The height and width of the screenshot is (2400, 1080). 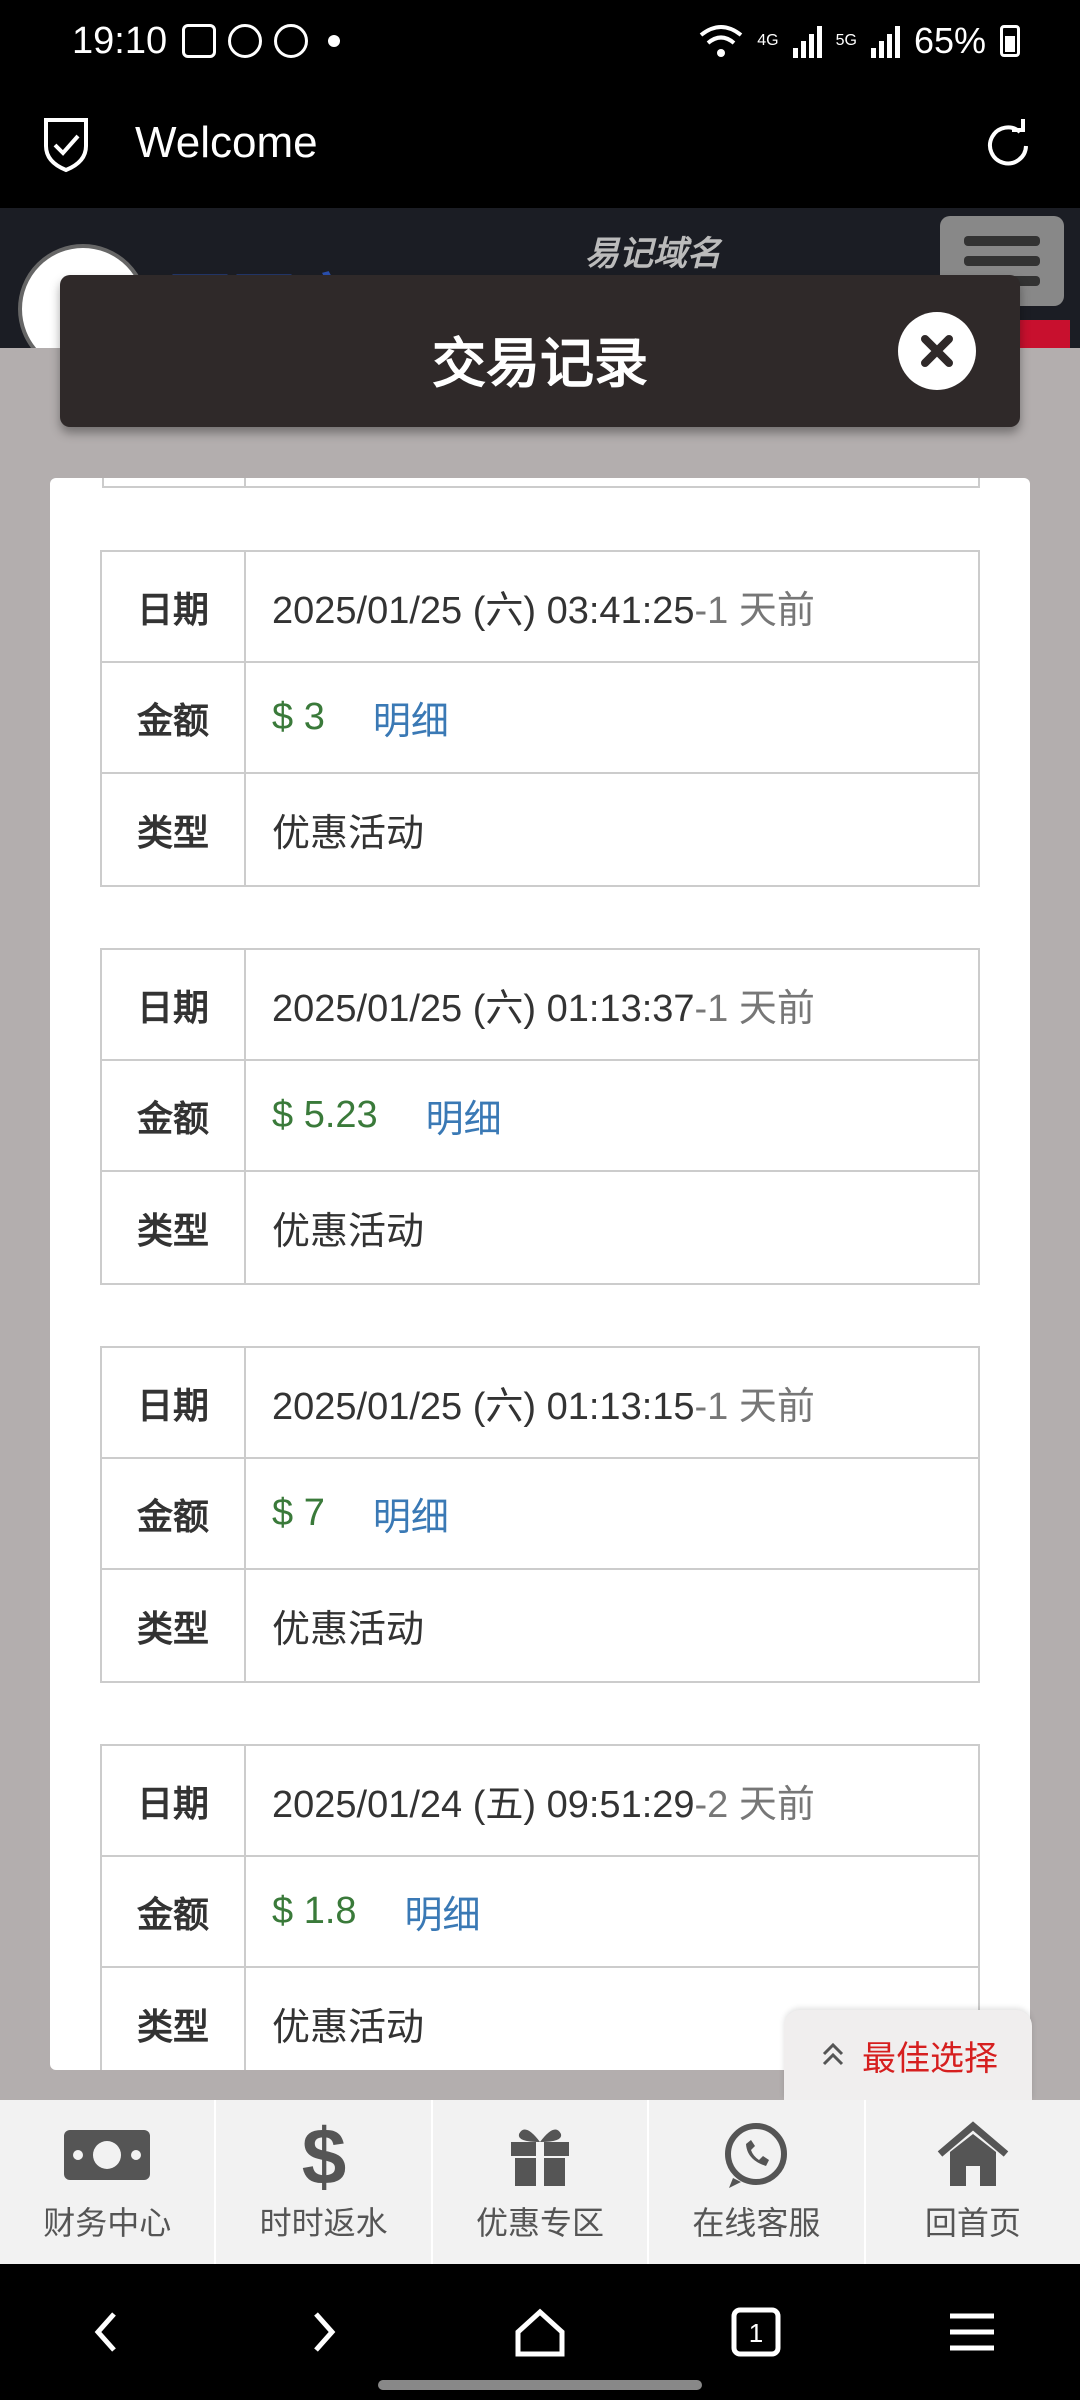 What do you see at coordinates (483, 1805) in the screenshot?
I see `date-text: 2025/01/24 (五) 09:51:29` at bounding box center [483, 1805].